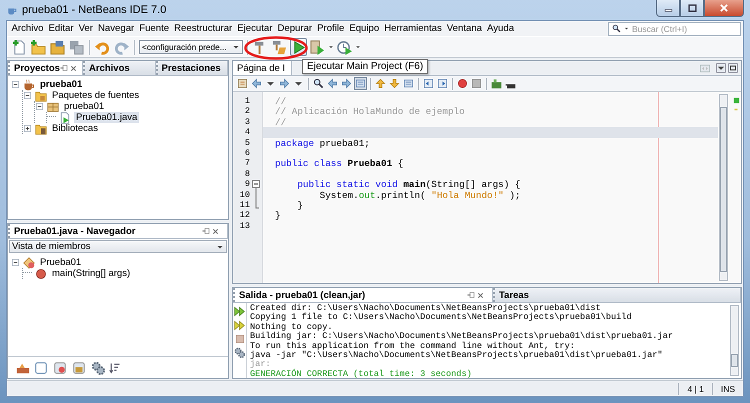  Describe the element at coordinates (115, 367) in the screenshot. I see `sort-icon` at that location.